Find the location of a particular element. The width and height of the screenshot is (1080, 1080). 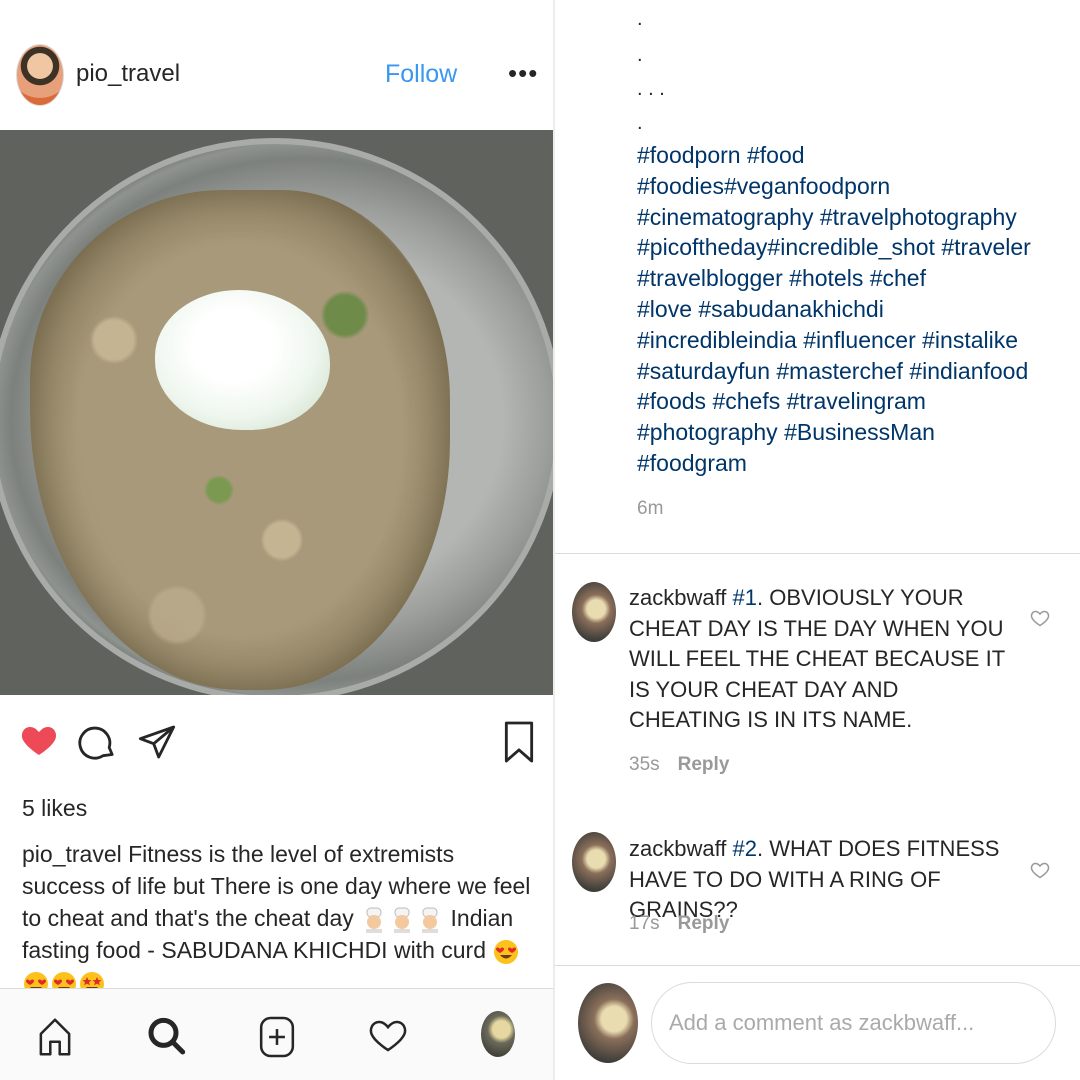

hashtag-line: #picoftheday#incredible_shot #traveler is located at coordinates (852, 247).